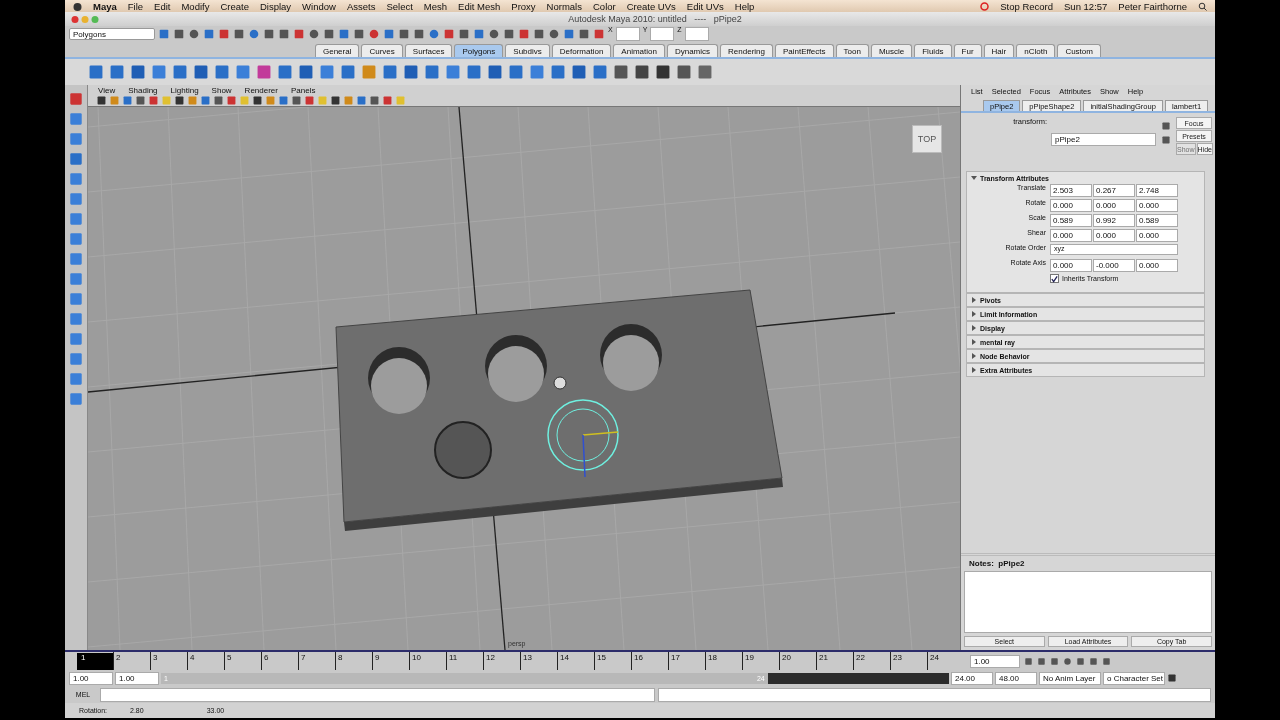  I want to click on menu-item: Proxy, so click(523, 6).